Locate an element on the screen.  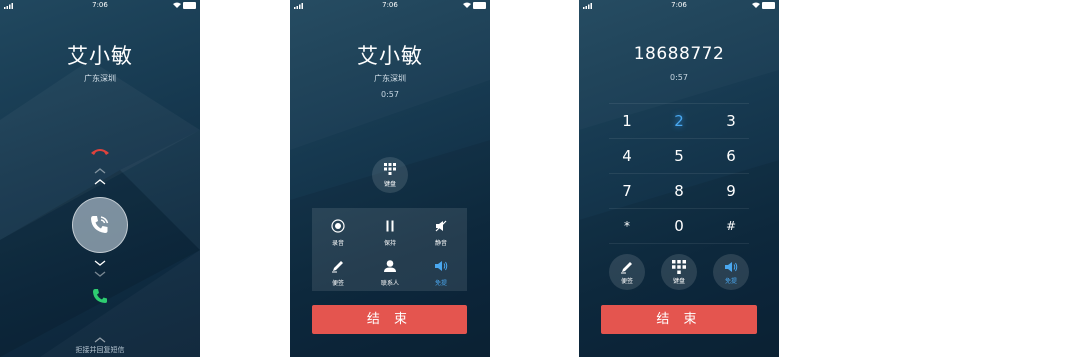
dial-key-1: 1 is located at coordinates (627, 121).